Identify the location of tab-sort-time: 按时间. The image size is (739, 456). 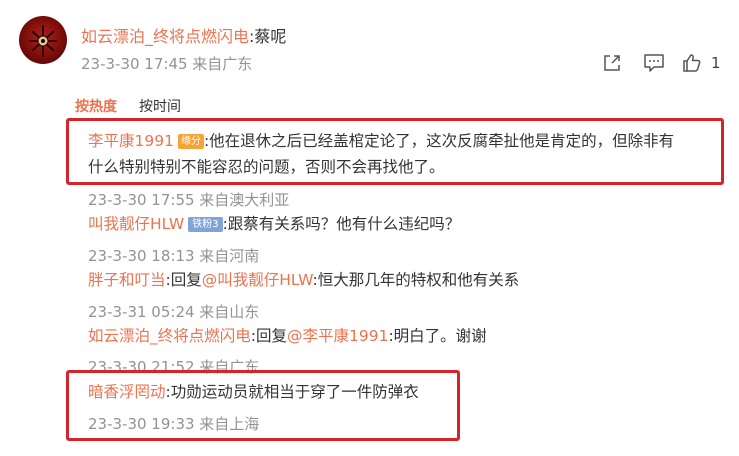
(160, 107).